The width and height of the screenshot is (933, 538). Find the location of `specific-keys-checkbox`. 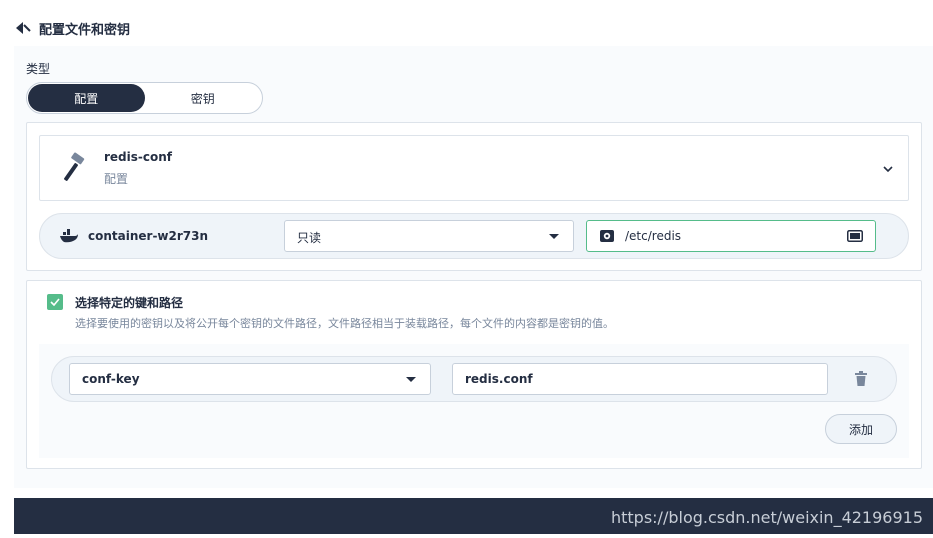

specific-keys-checkbox is located at coordinates (55, 302).